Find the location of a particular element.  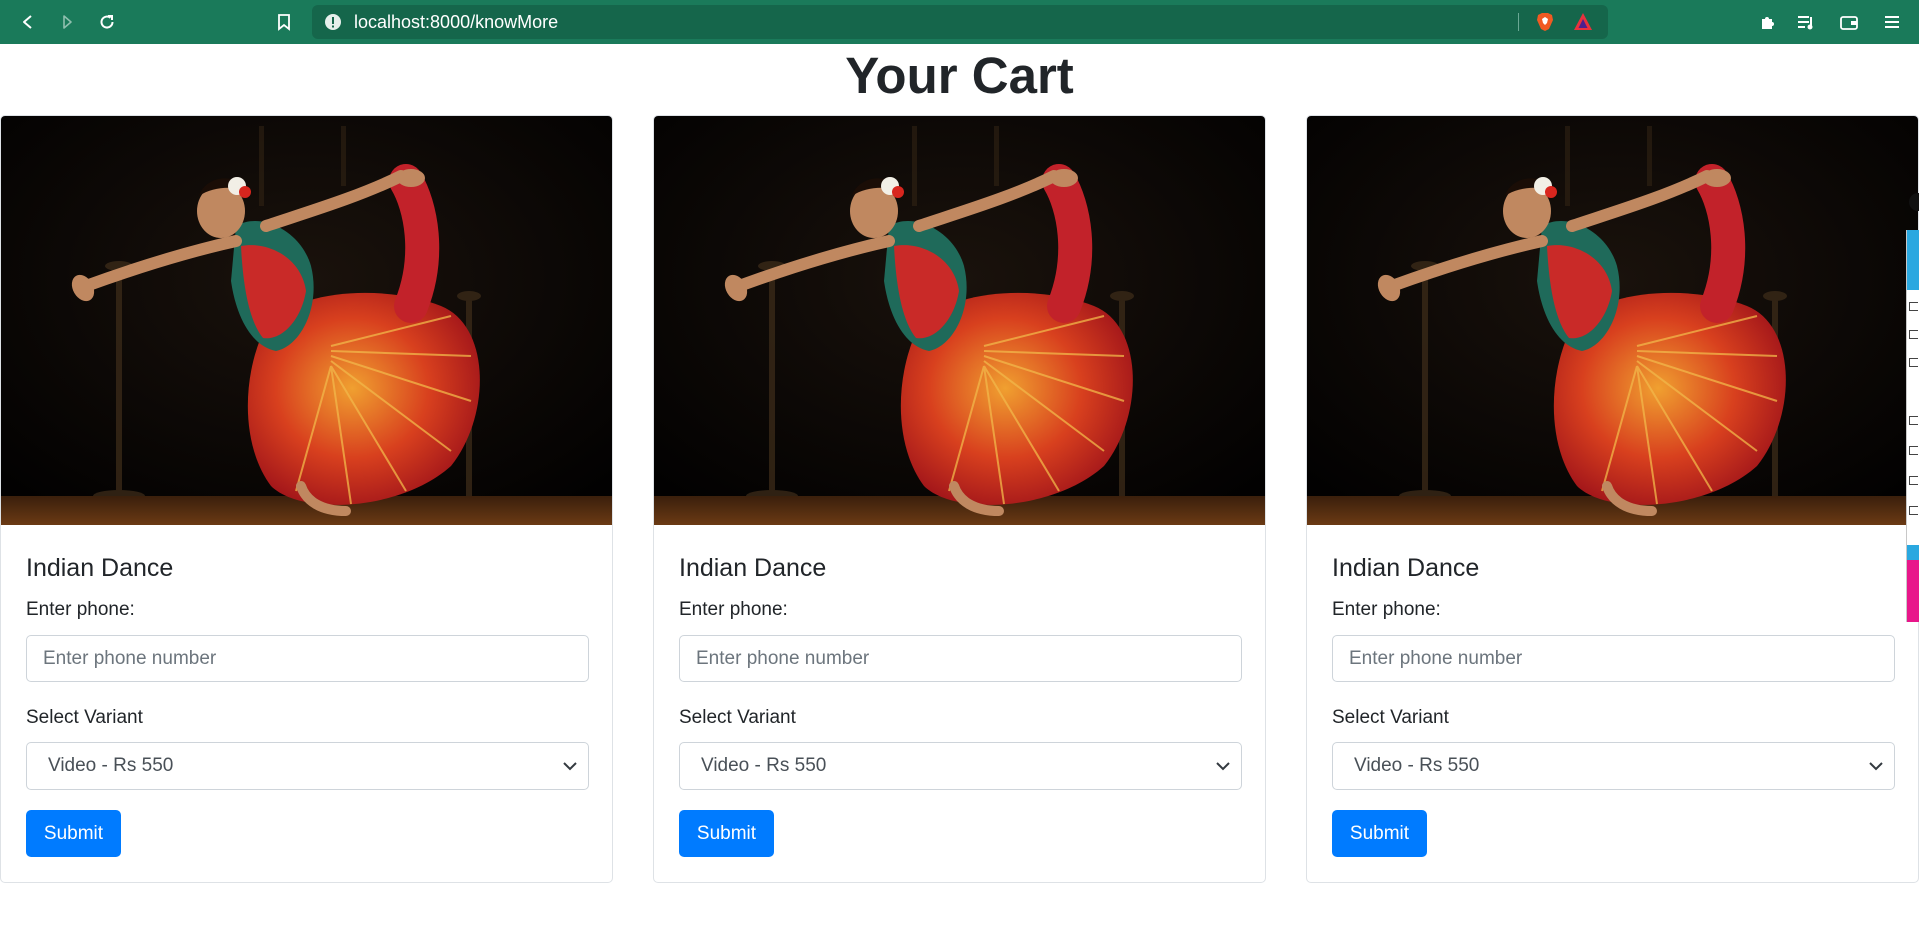

brave-rewards-icon is located at coordinates (1583, 22).